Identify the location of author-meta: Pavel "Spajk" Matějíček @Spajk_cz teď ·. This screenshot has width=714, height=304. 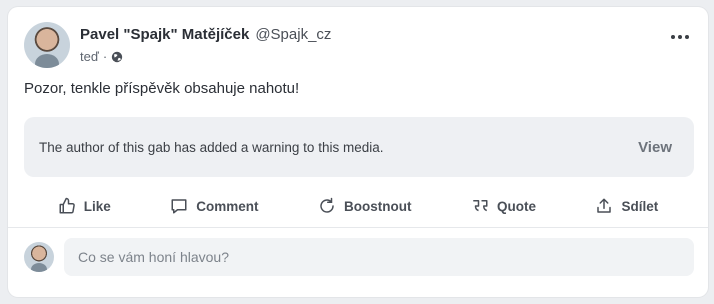
(205, 43).